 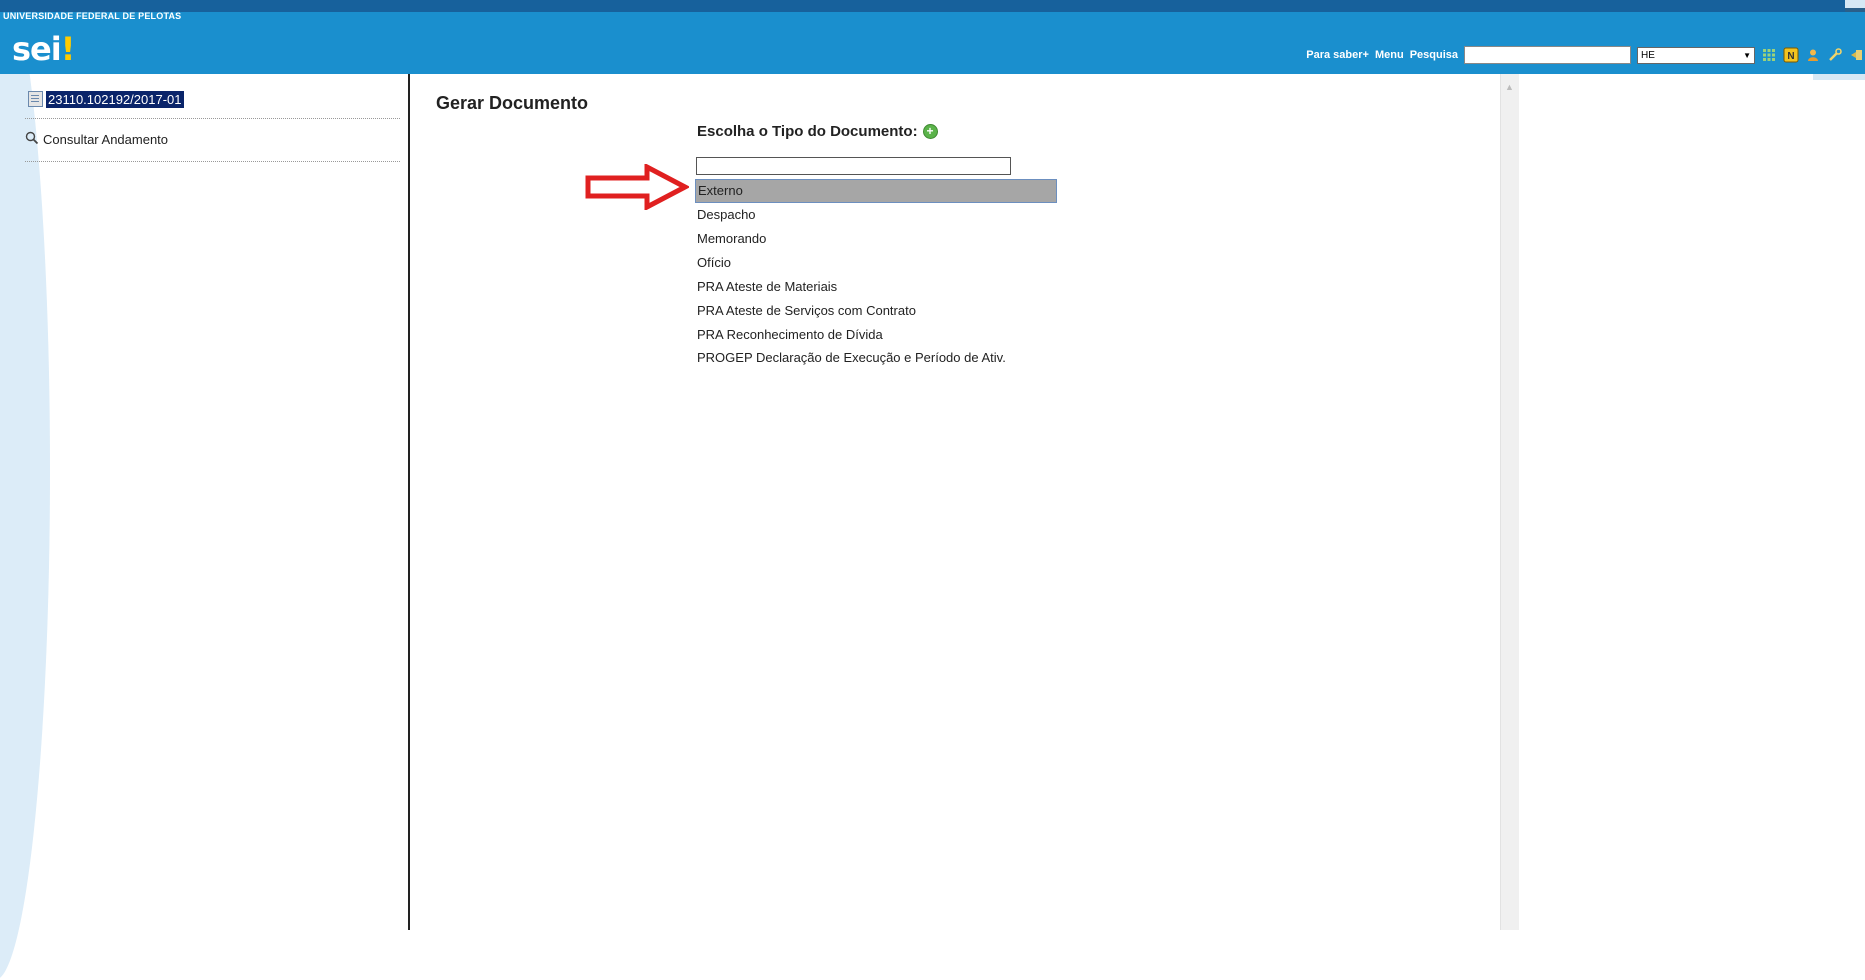 I want to click on svg-text: N, so click(x=1790, y=56).